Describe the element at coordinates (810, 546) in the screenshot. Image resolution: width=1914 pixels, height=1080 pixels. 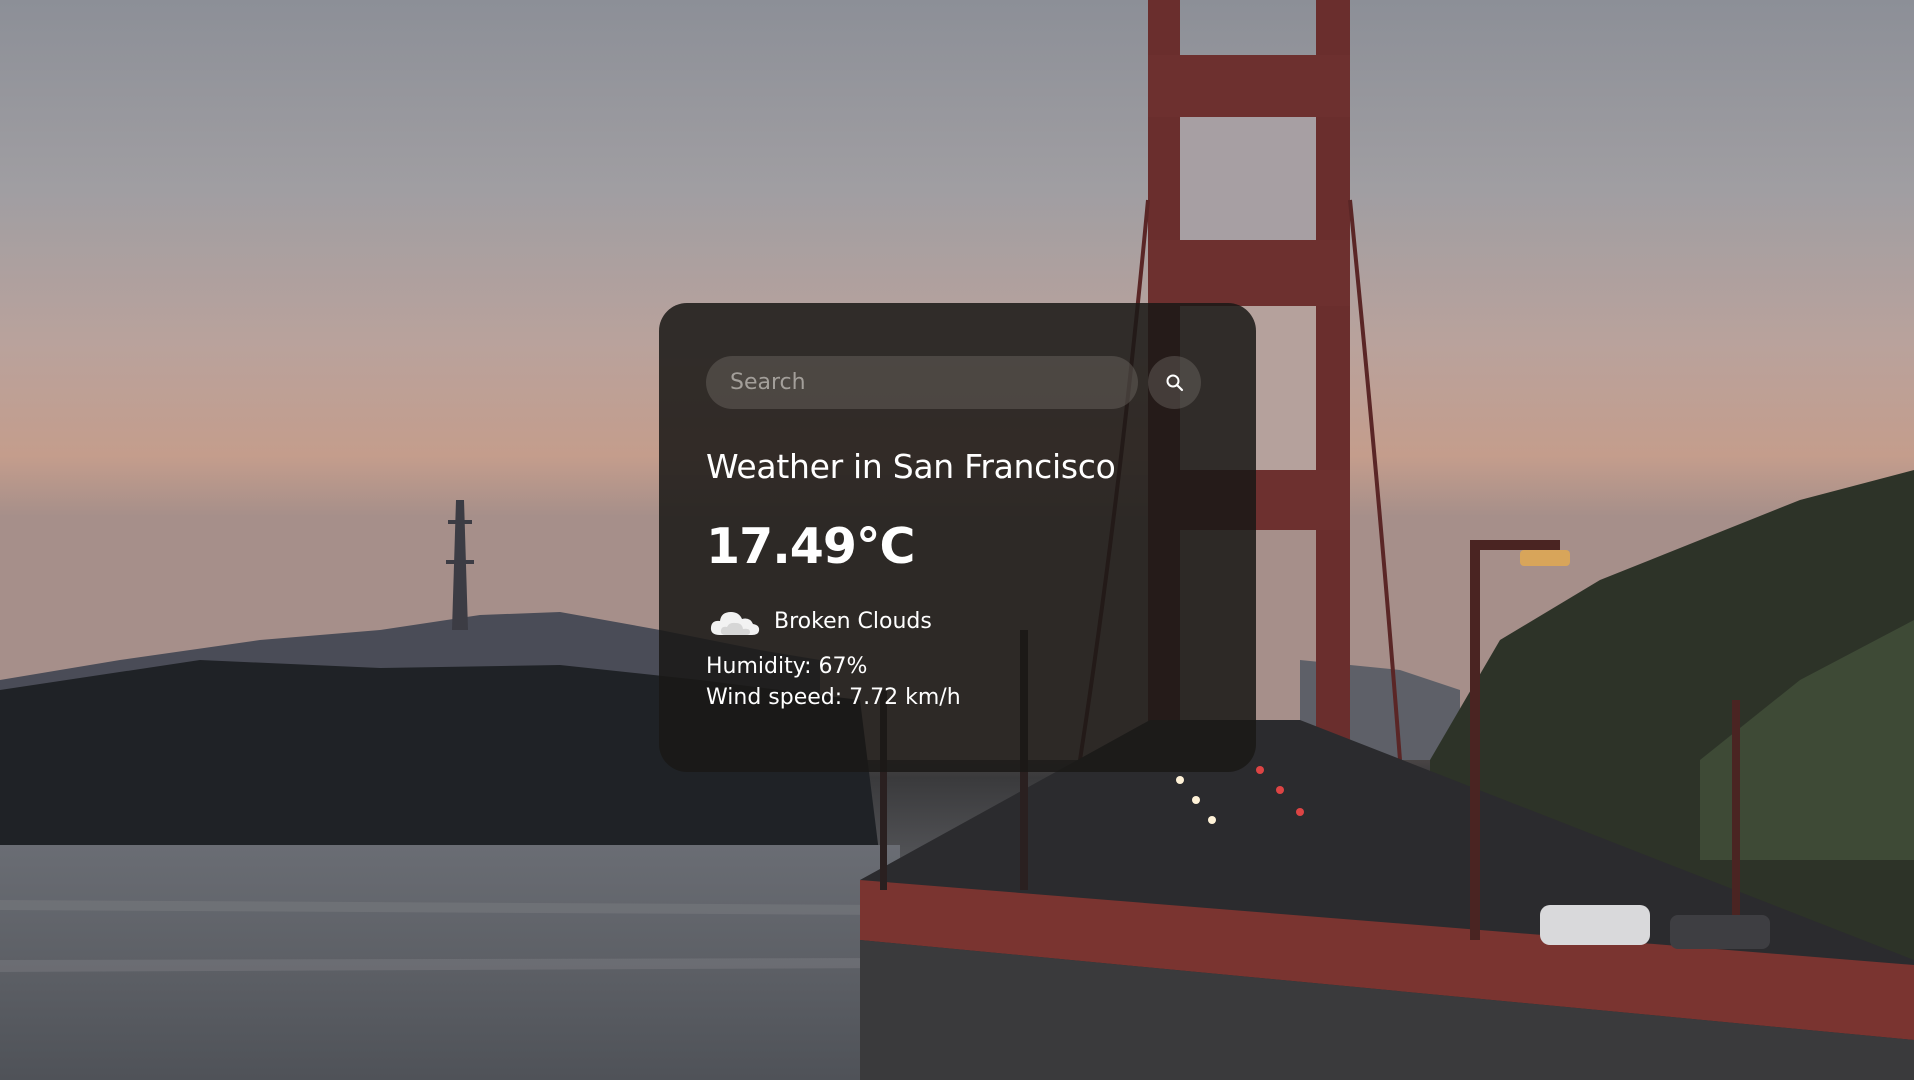
I see `temperature: 17.49°C` at that location.